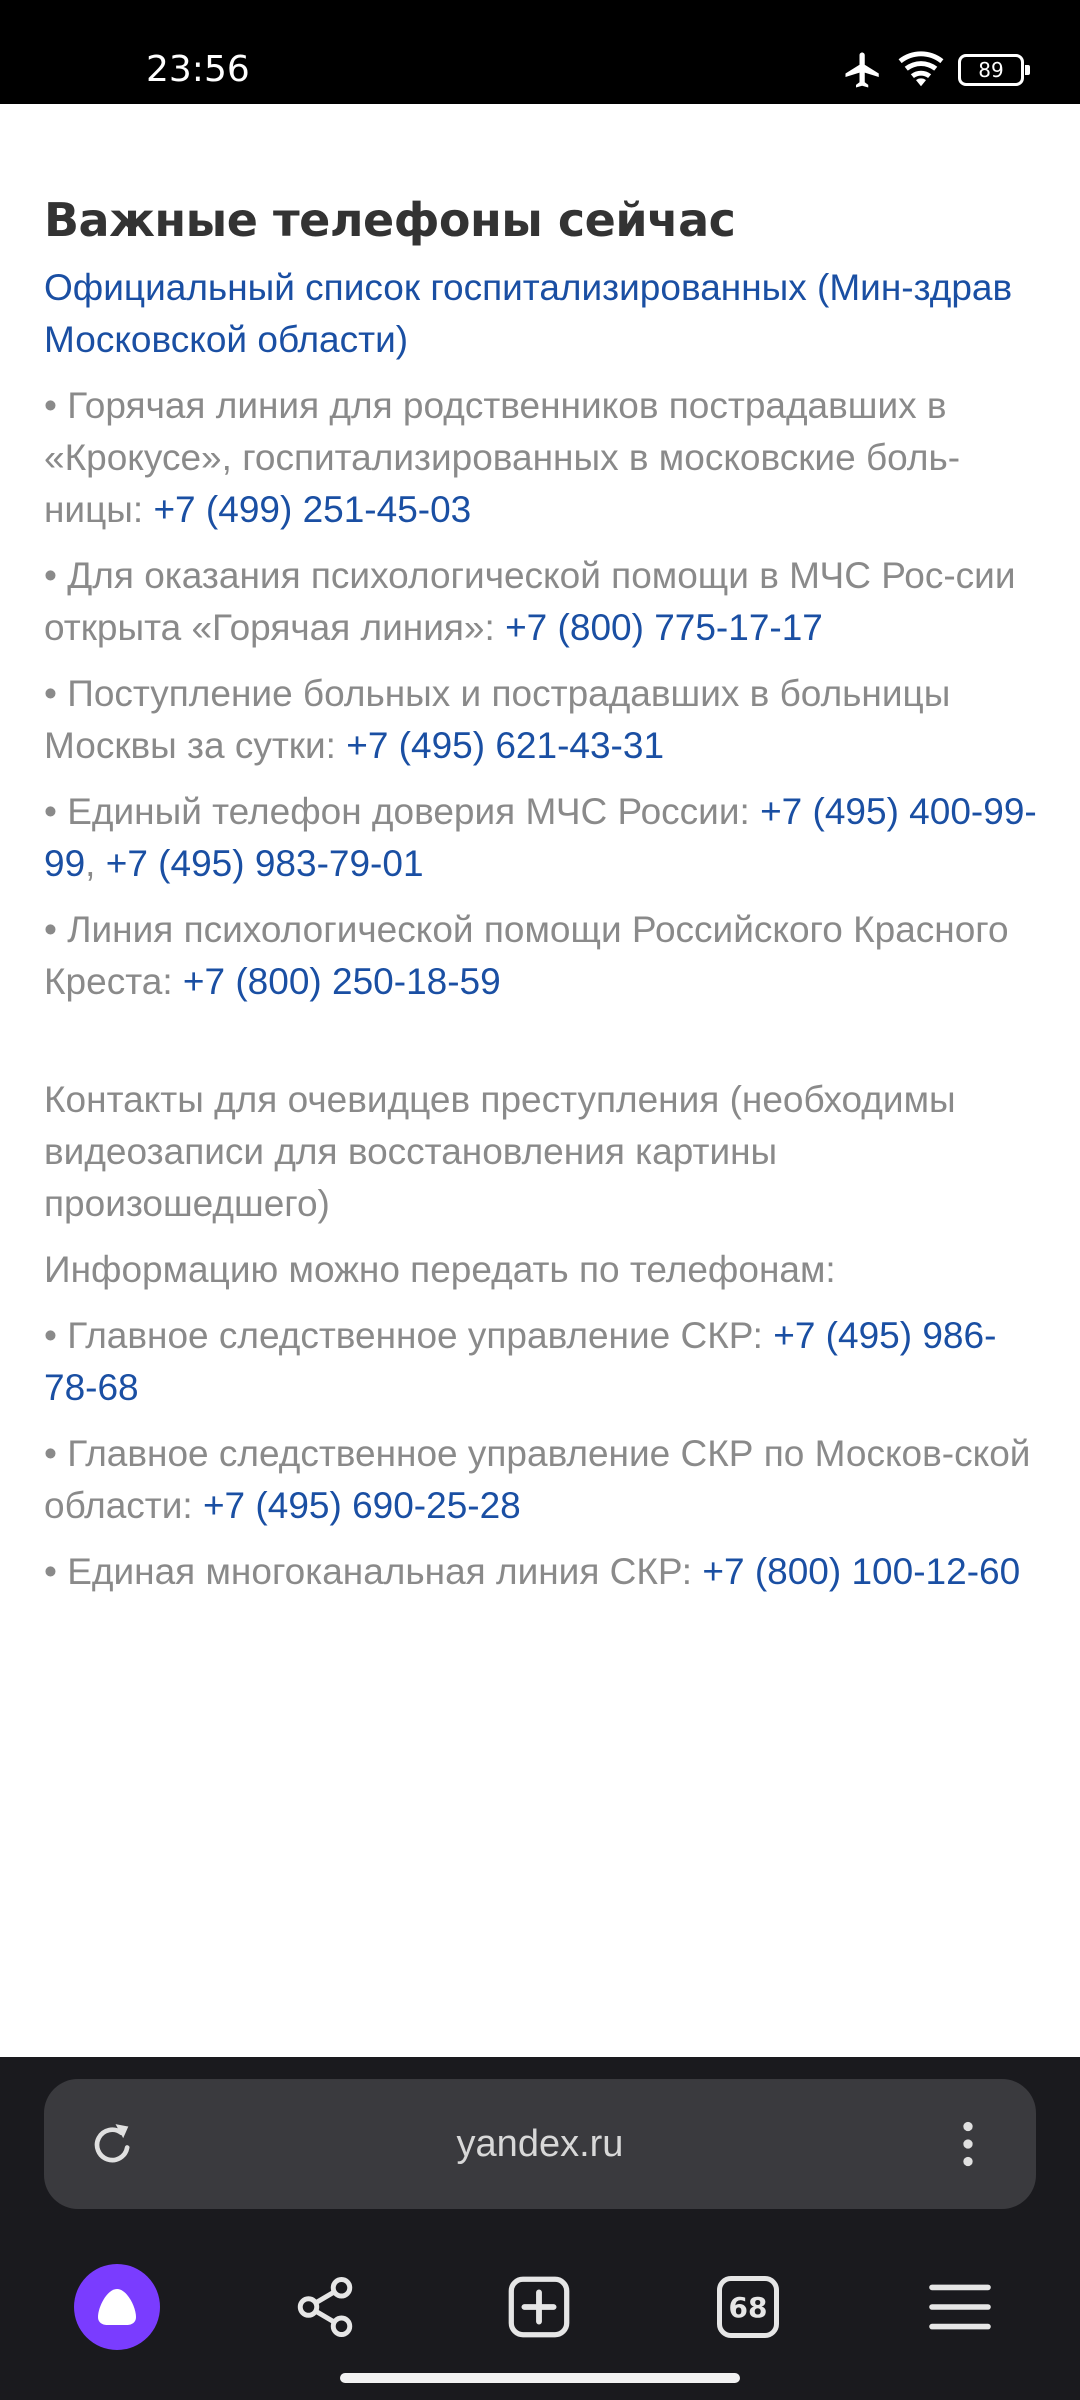 This screenshot has height=2400, width=1080. What do you see at coordinates (390, 220) in the screenshot?
I see `page-title: Важные телефоны сейчас` at bounding box center [390, 220].